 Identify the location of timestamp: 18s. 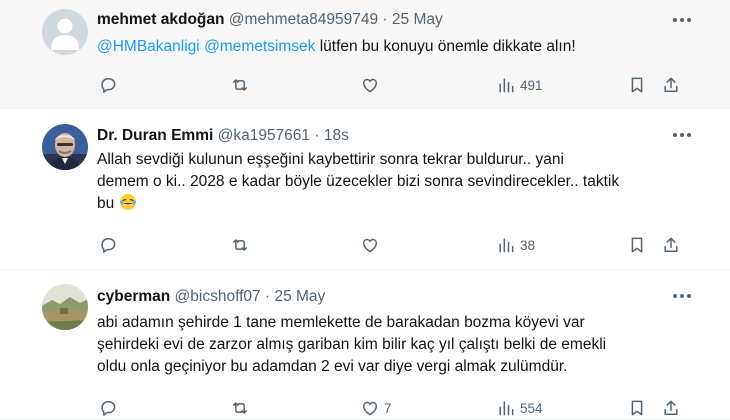
(336, 135).